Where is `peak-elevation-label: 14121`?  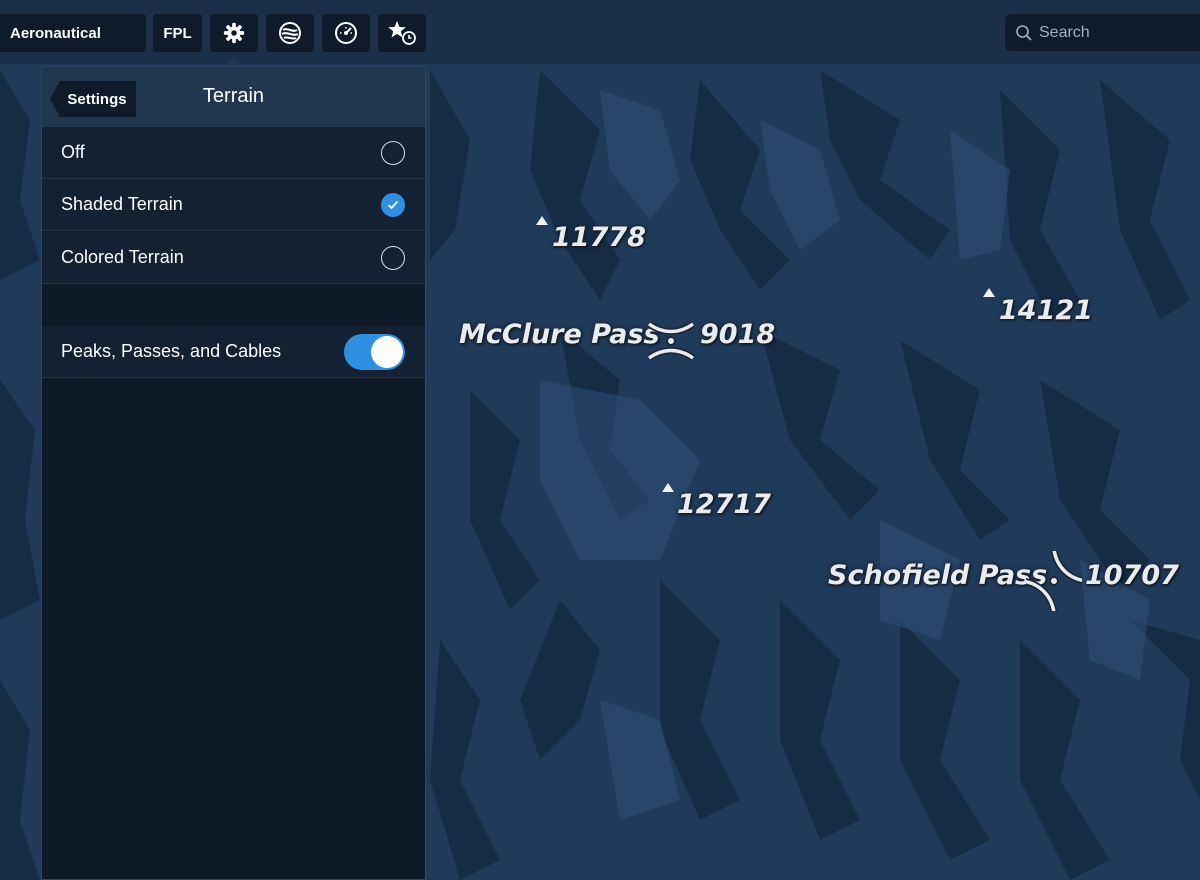
peak-elevation-label: 14121 is located at coordinates (1046, 310).